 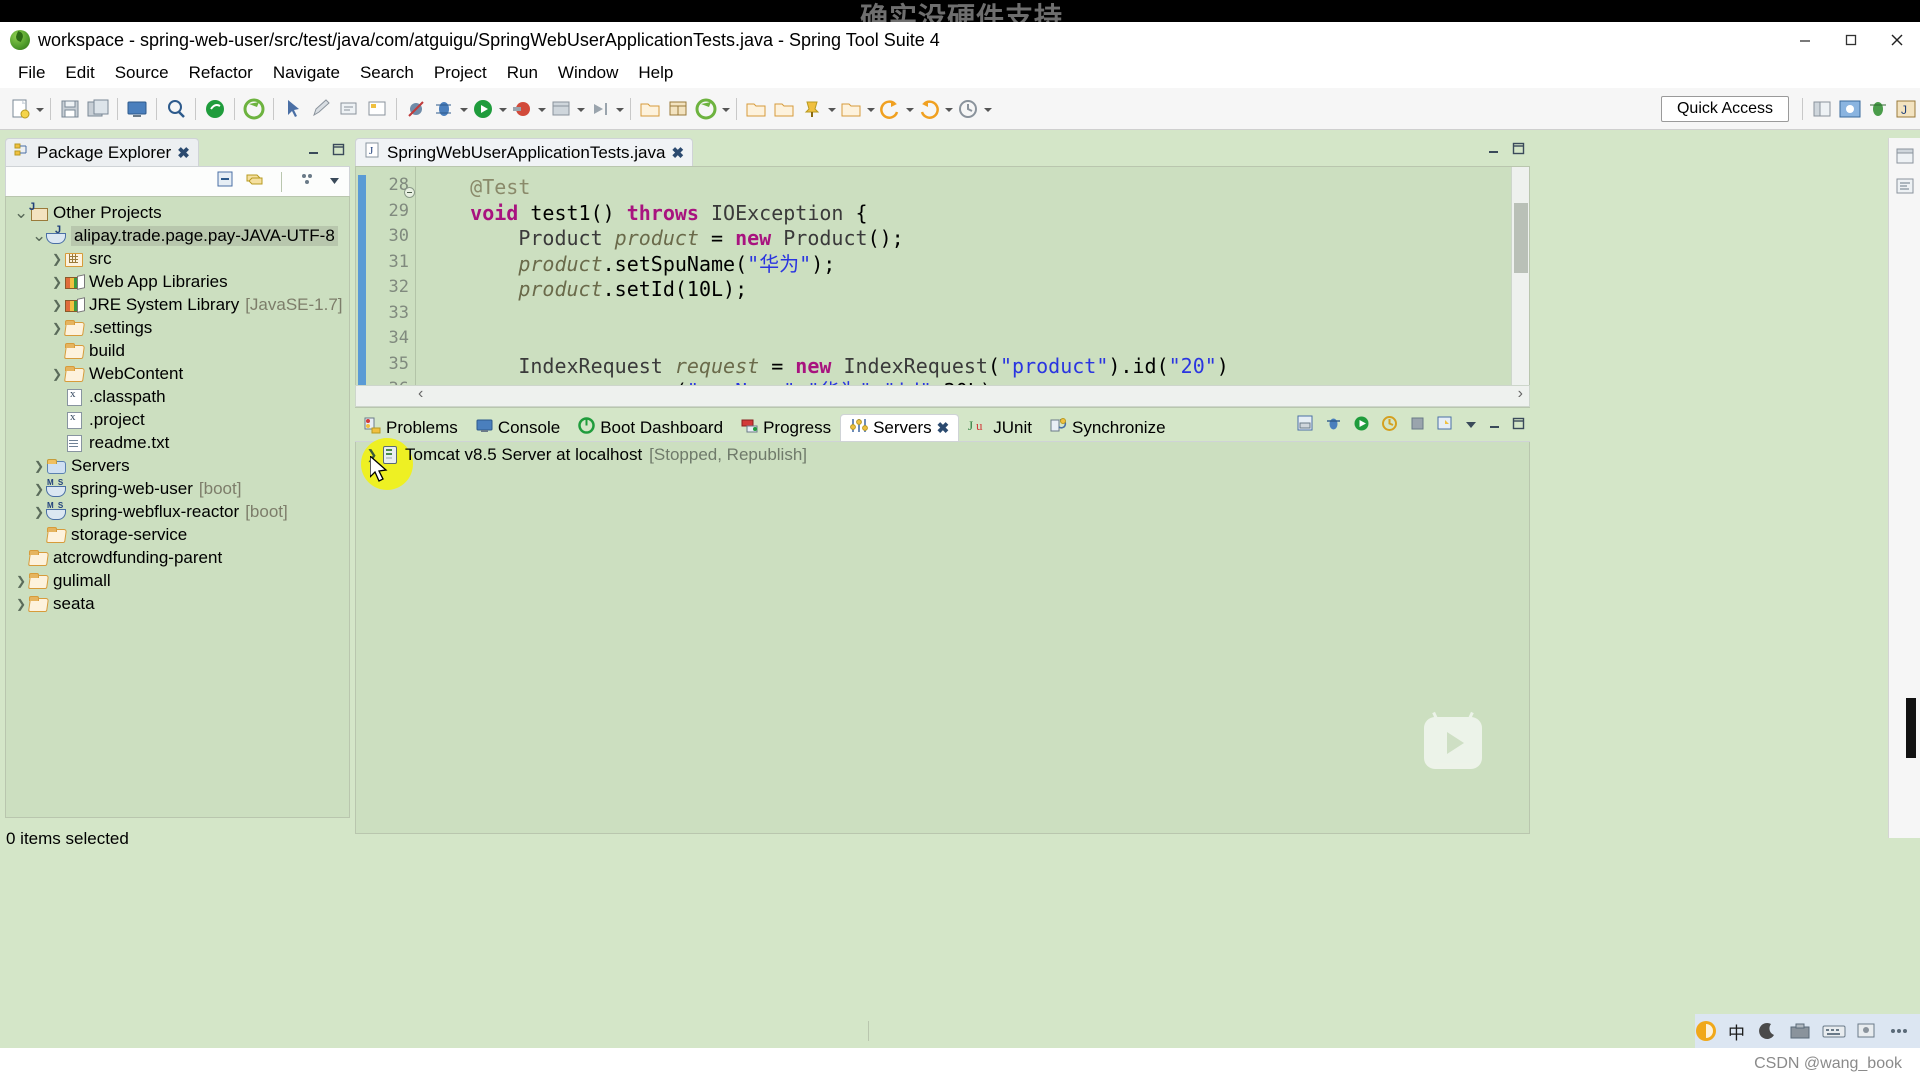 I want to click on ime-more-icon, so click(x=1899, y=1031).